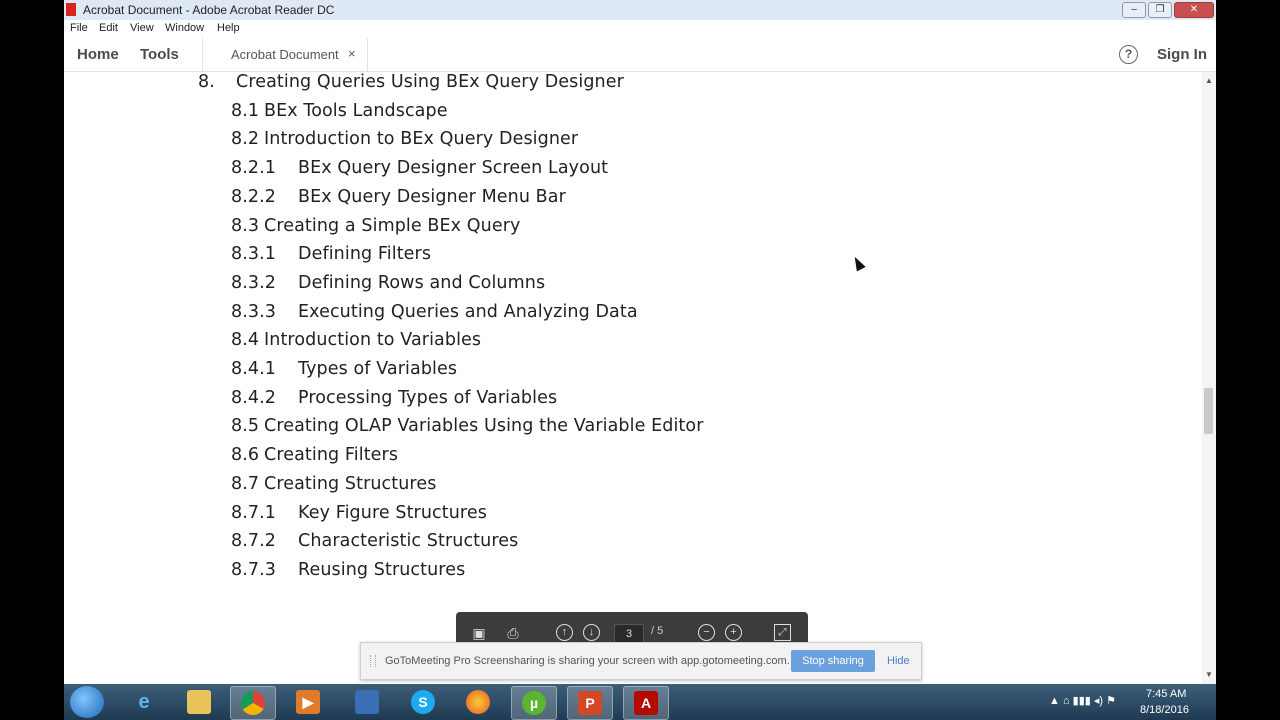 The height and width of the screenshot is (720, 1280). What do you see at coordinates (398, 196) in the screenshot?
I see `toc-entry: 8.2.2 BEx Query Designer Menu Bar` at bounding box center [398, 196].